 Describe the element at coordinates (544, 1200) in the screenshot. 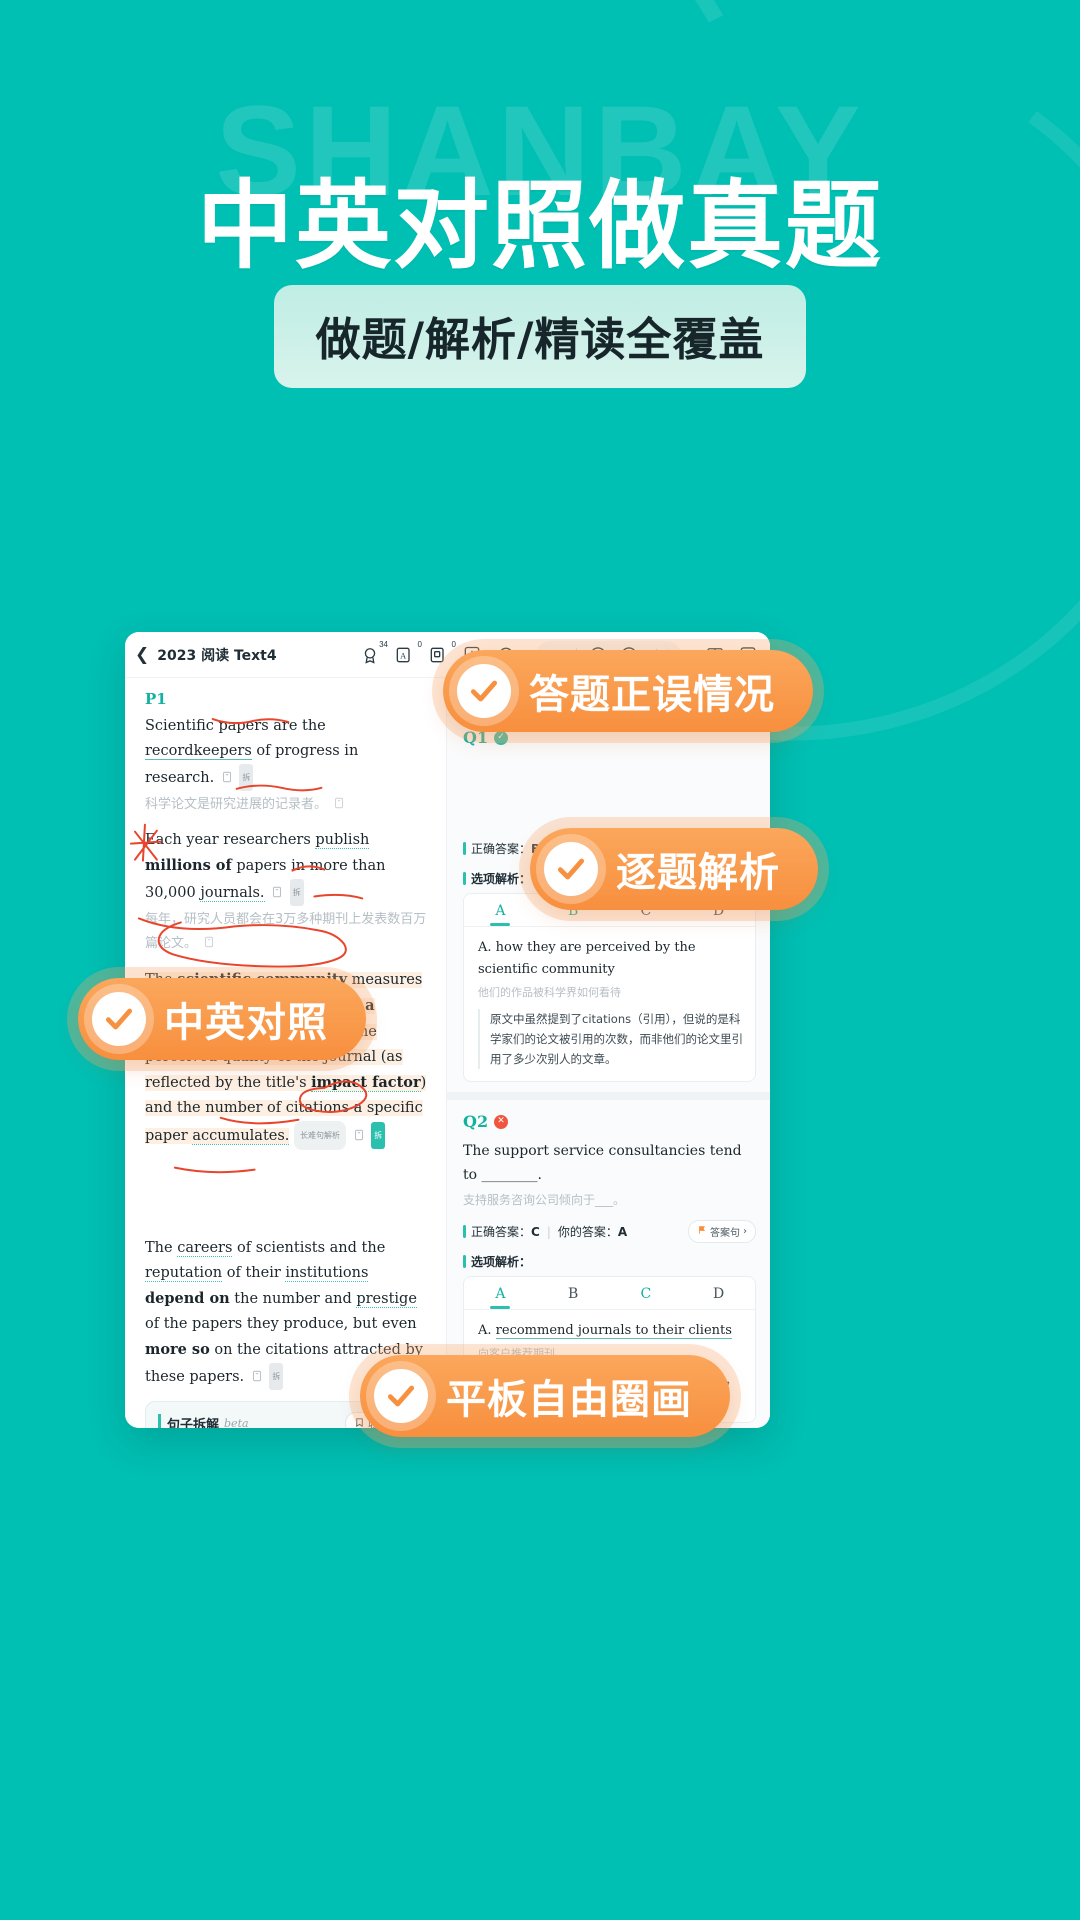

I see `question-stem-zh: 支持服务咨询公司倾向于___。` at that location.